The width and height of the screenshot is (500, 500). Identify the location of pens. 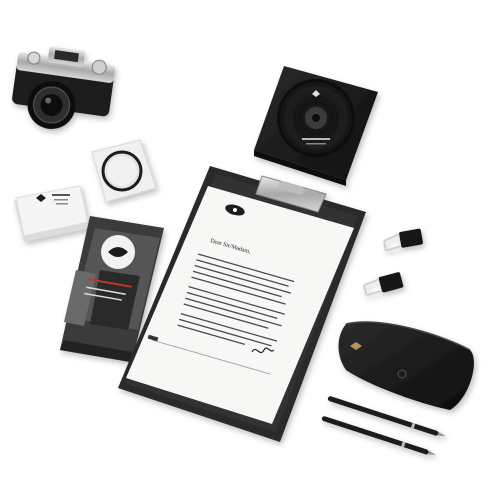
(383, 426).